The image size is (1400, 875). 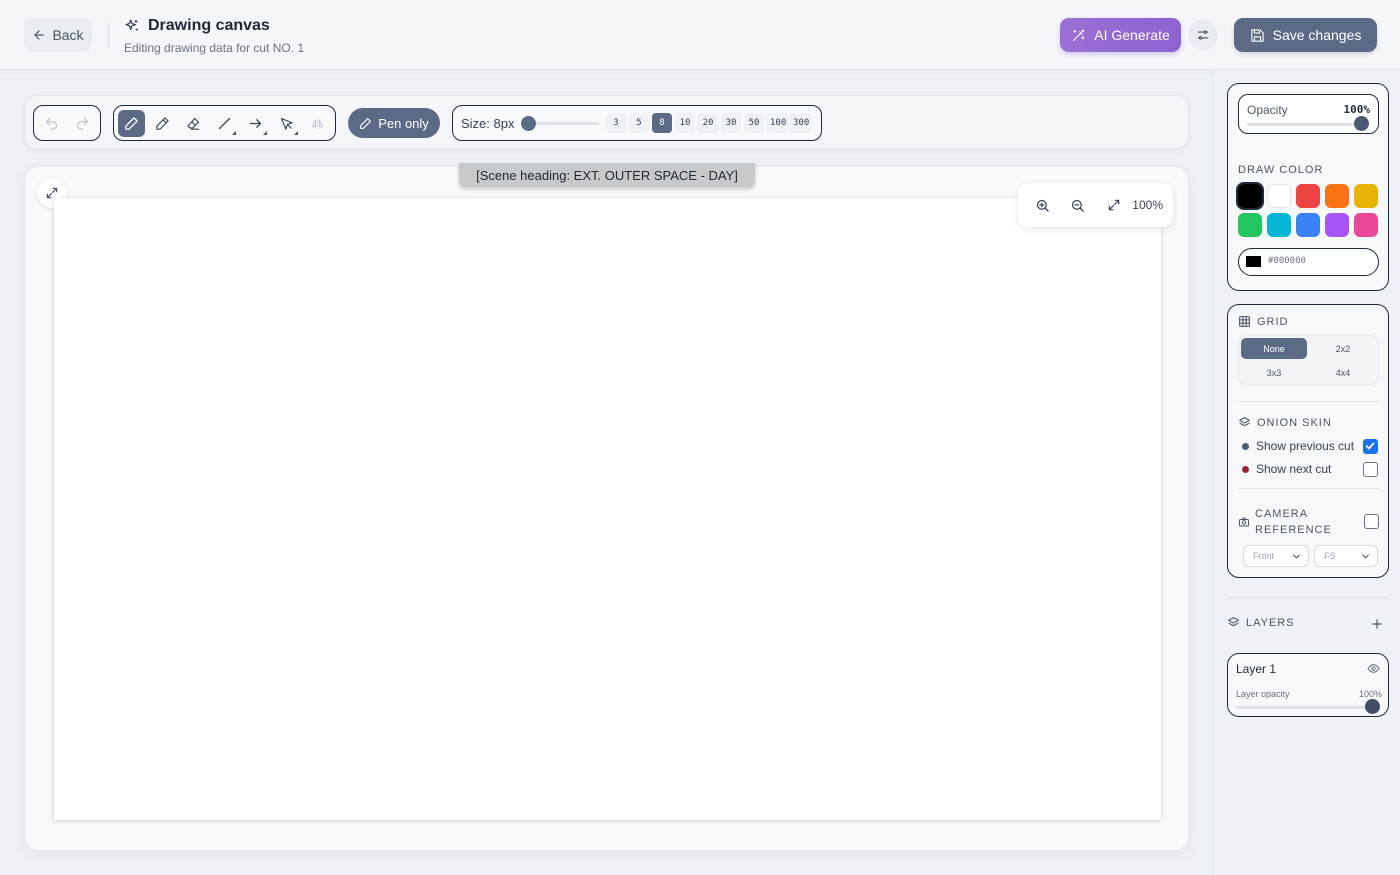 I want to click on opacity-slider-handle, so click(x=1361, y=123).